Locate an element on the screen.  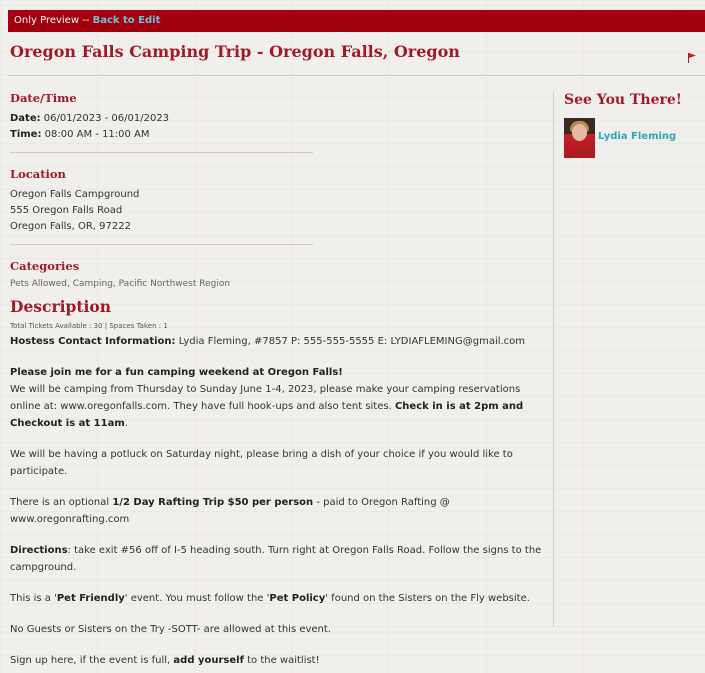
categories-heading: Categories is located at coordinates (45, 266).